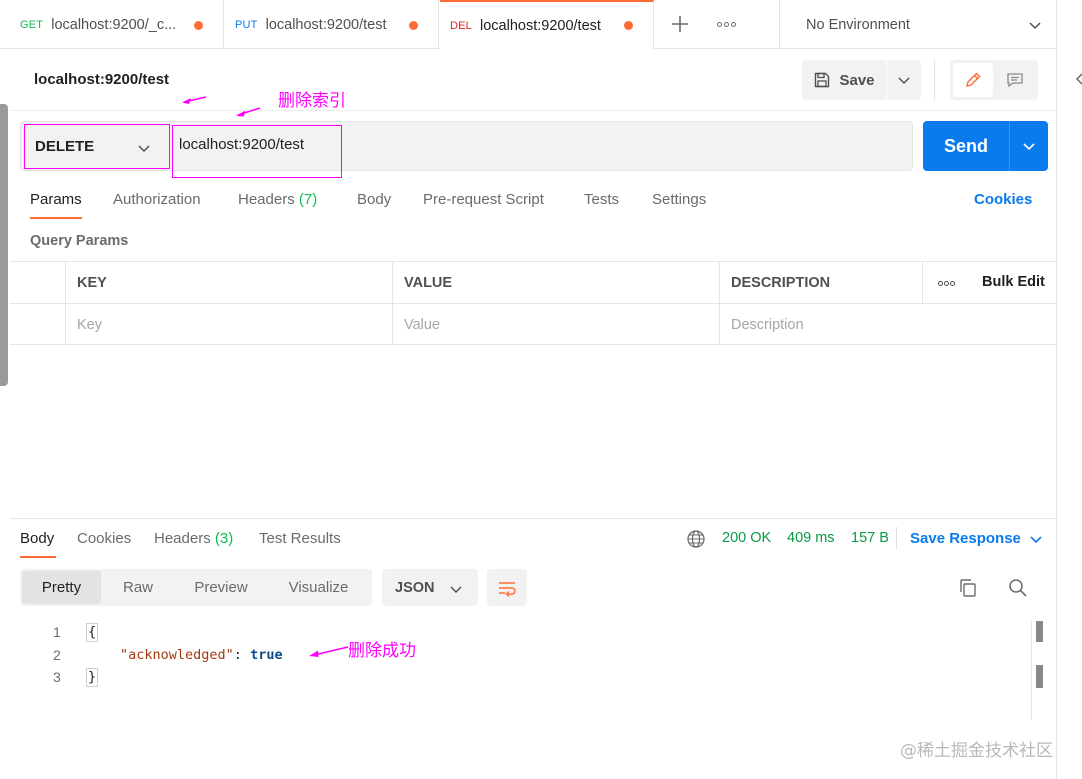 This screenshot has height=779, width=1082. What do you see at coordinates (858, 24) in the screenshot?
I see `environment-label: No Environment` at bounding box center [858, 24].